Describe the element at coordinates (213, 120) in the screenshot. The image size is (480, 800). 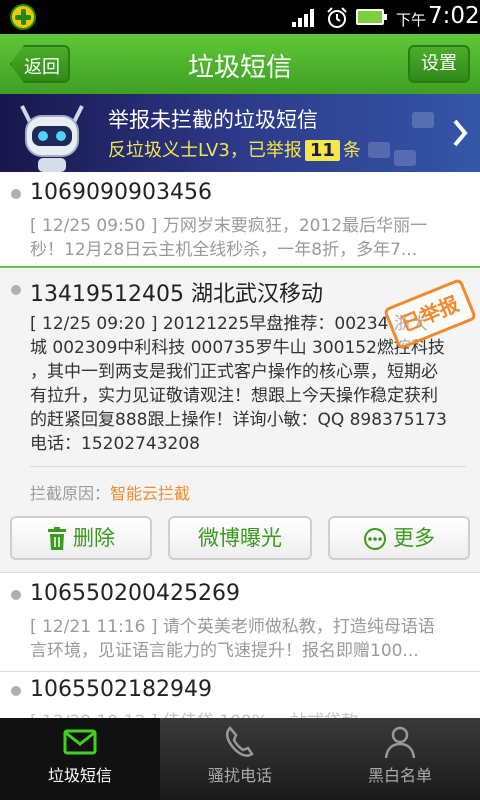
I see `banner-title: 举报未拦截的垃圾短信` at that location.